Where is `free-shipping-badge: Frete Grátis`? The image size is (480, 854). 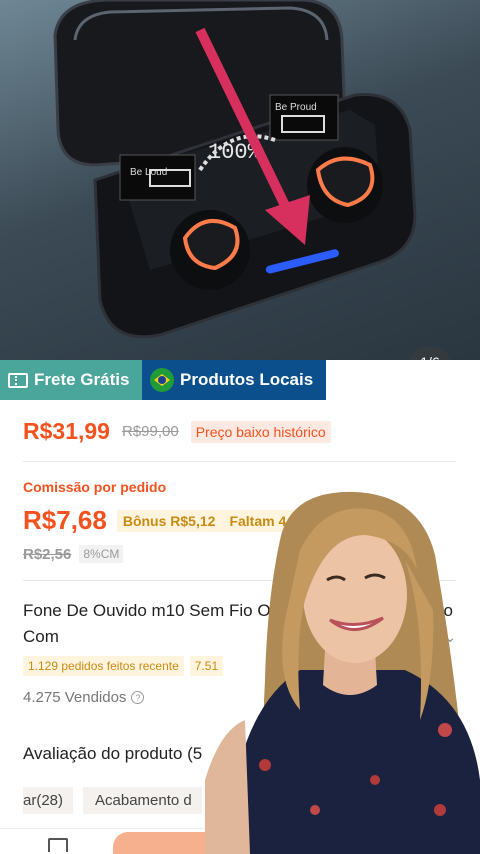 free-shipping-badge: Frete Grátis is located at coordinates (71, 380).